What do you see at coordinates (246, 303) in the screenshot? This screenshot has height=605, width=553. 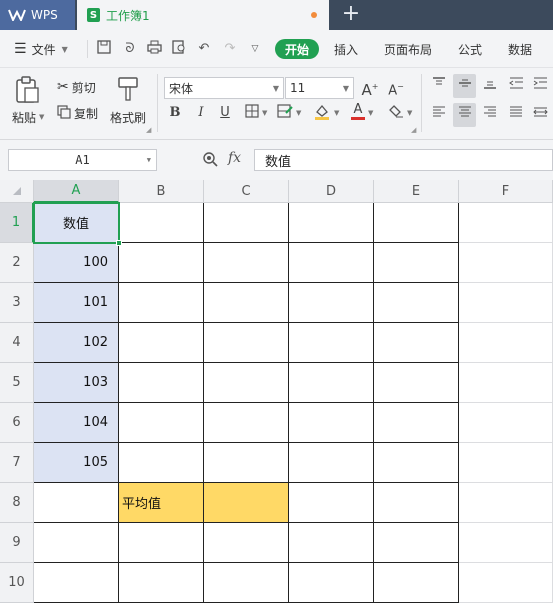 I see `cell-c3` at bounding box center [246, 303].